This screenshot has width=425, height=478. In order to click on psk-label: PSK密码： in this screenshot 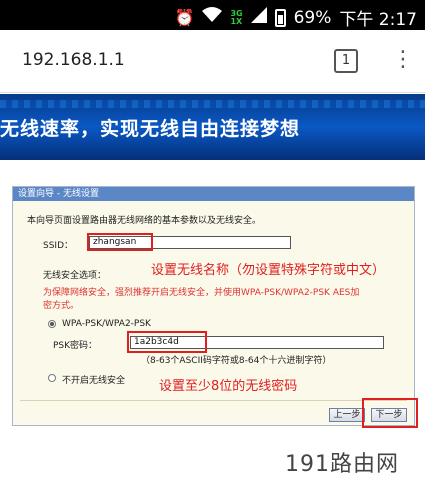, I will do `click(75, 346)`.